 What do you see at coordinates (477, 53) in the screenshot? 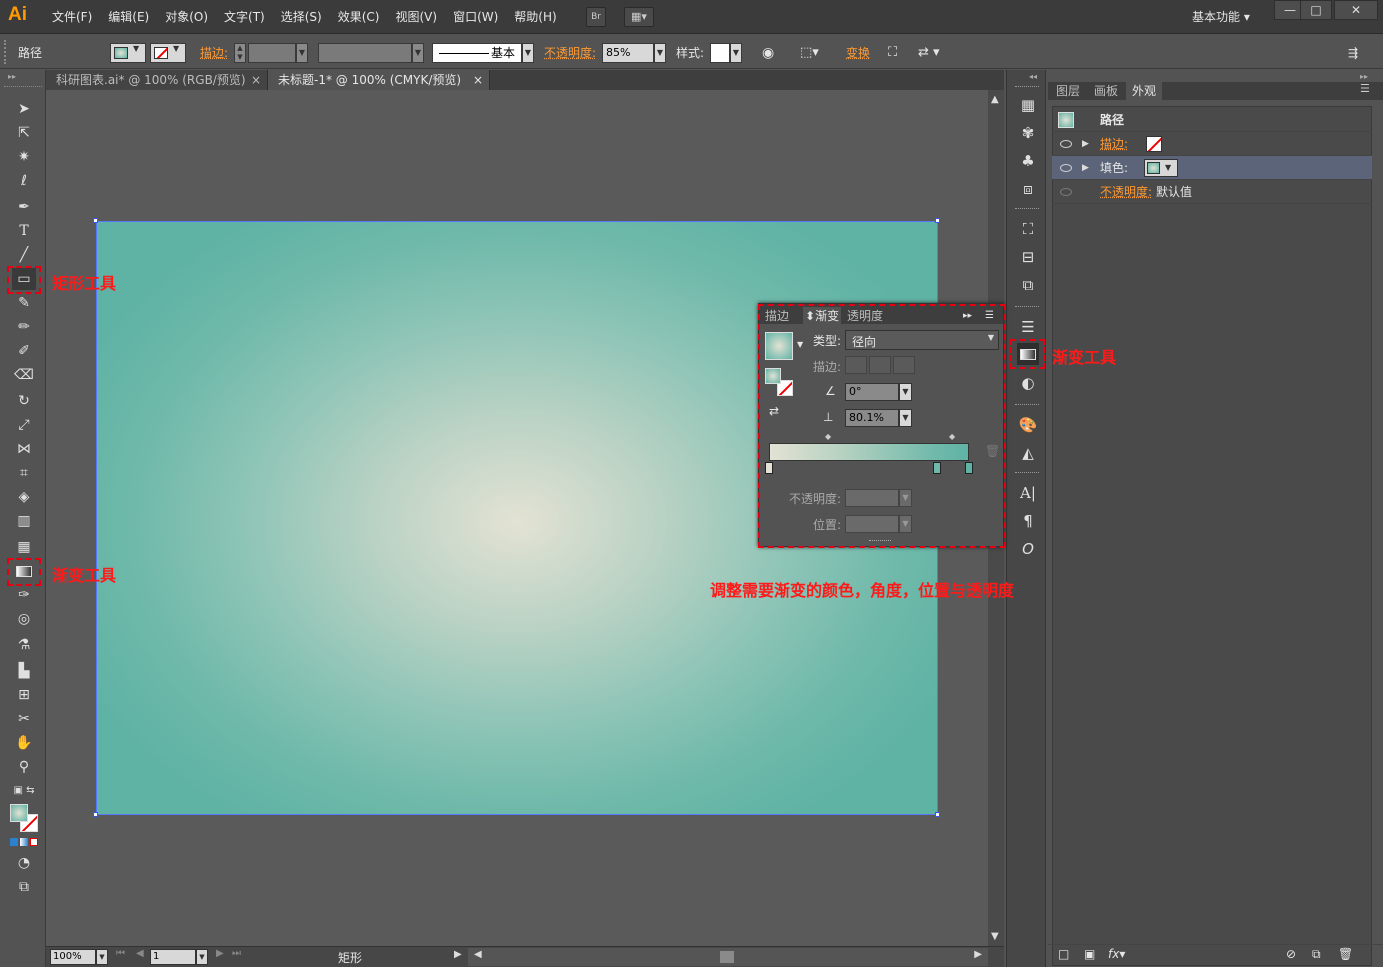
I see `brush-definition: 基本` at bounding box center [477, 53].